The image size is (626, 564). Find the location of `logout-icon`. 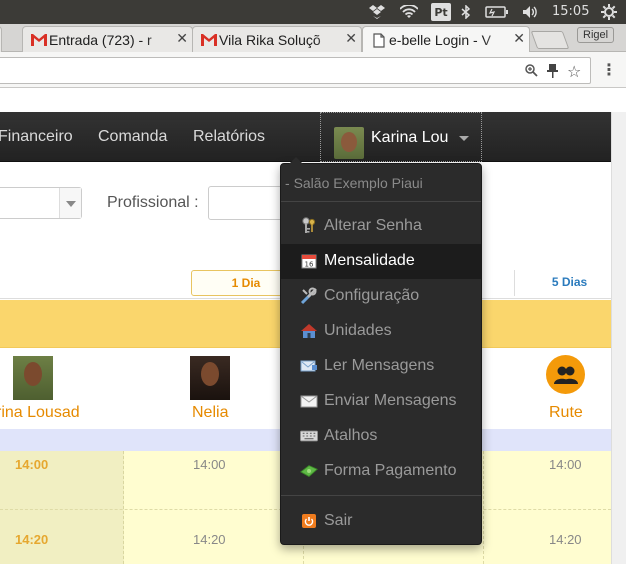

logout-icon is located at coordinates (309, 521).